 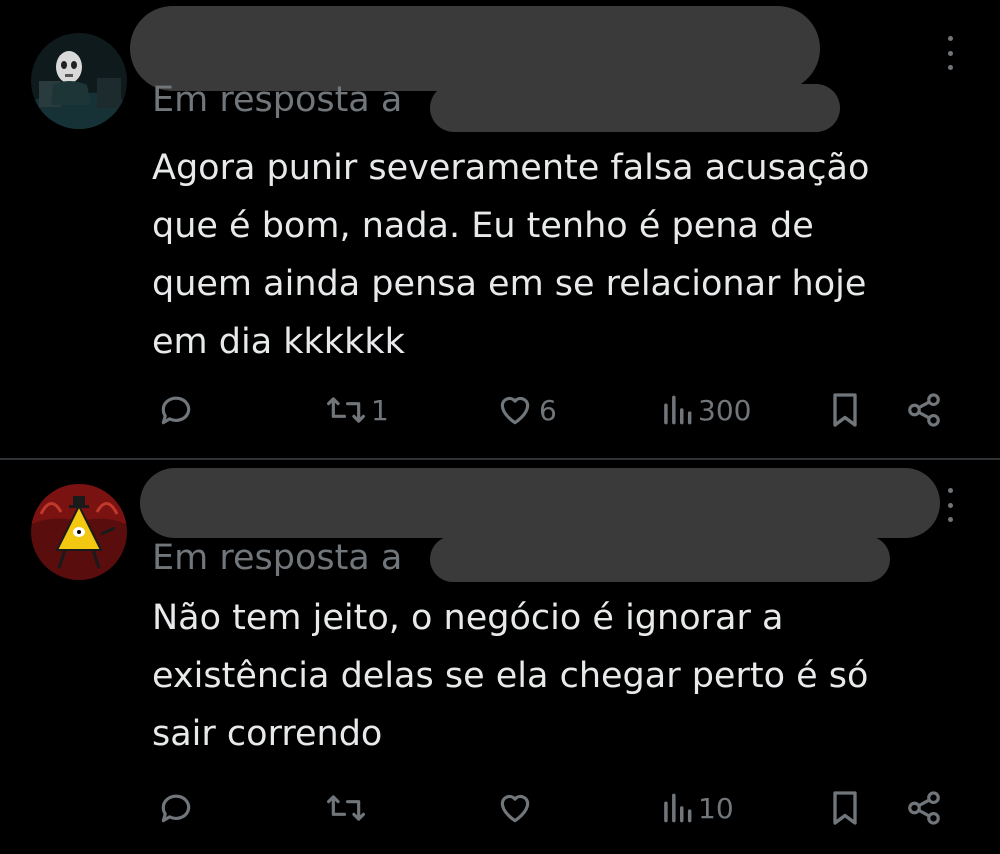 What do you see at coordinates (548, 410) in the screenshot?
I see `like-count: 6` at bounding box center [548, 410].